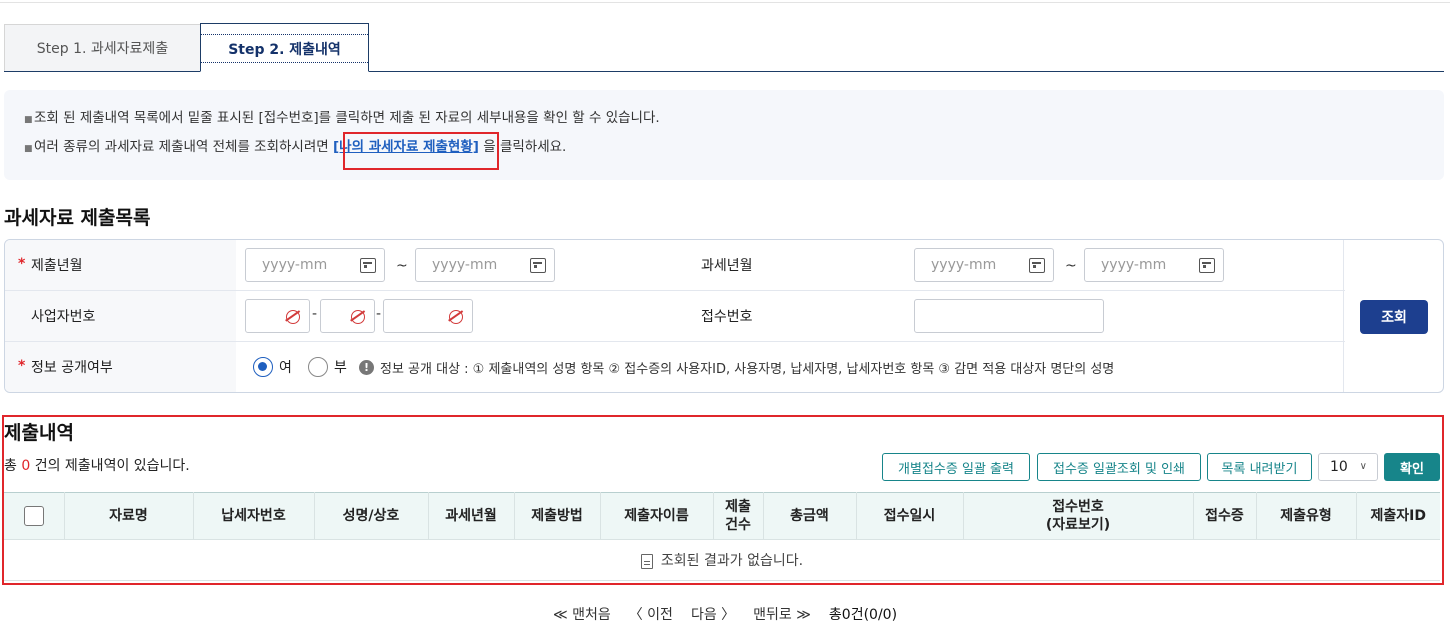 This screenshot has width=1450, height=640. I want to click on top-divider, so click(725, 2).